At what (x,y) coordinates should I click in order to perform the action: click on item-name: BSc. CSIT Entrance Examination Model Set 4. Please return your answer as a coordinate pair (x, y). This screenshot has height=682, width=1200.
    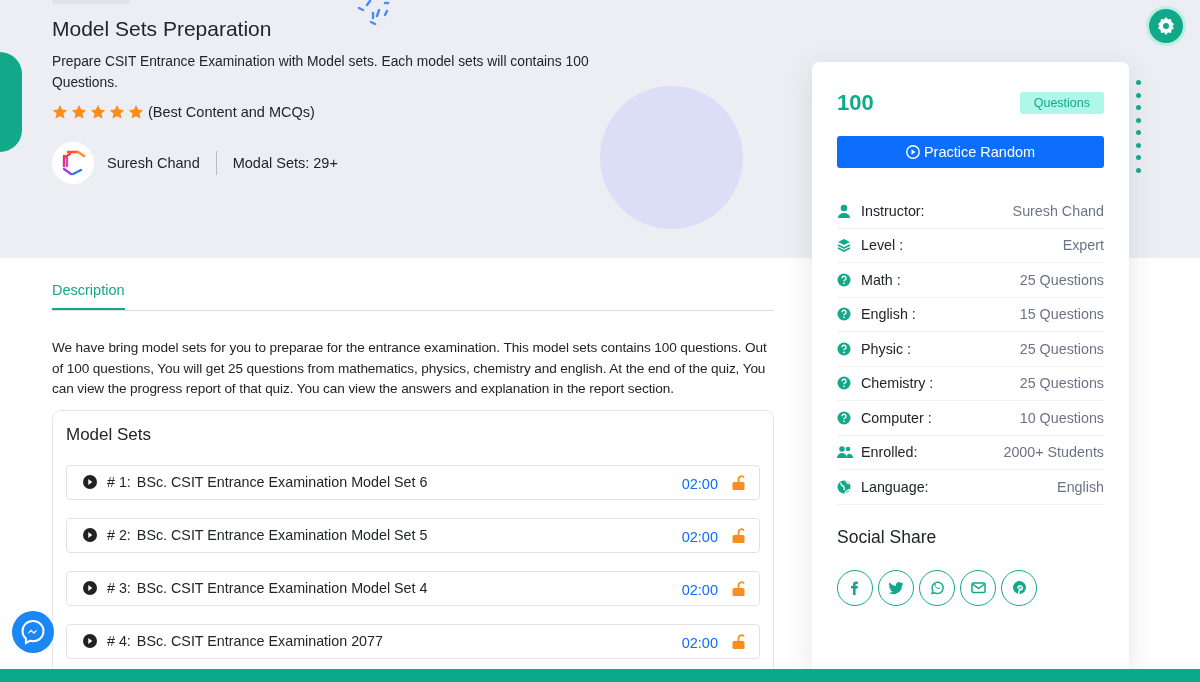
    Looking at the image, I should click on (282, 588).